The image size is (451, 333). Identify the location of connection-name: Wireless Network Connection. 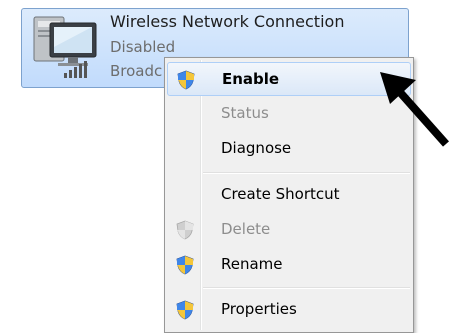
(227, 21).